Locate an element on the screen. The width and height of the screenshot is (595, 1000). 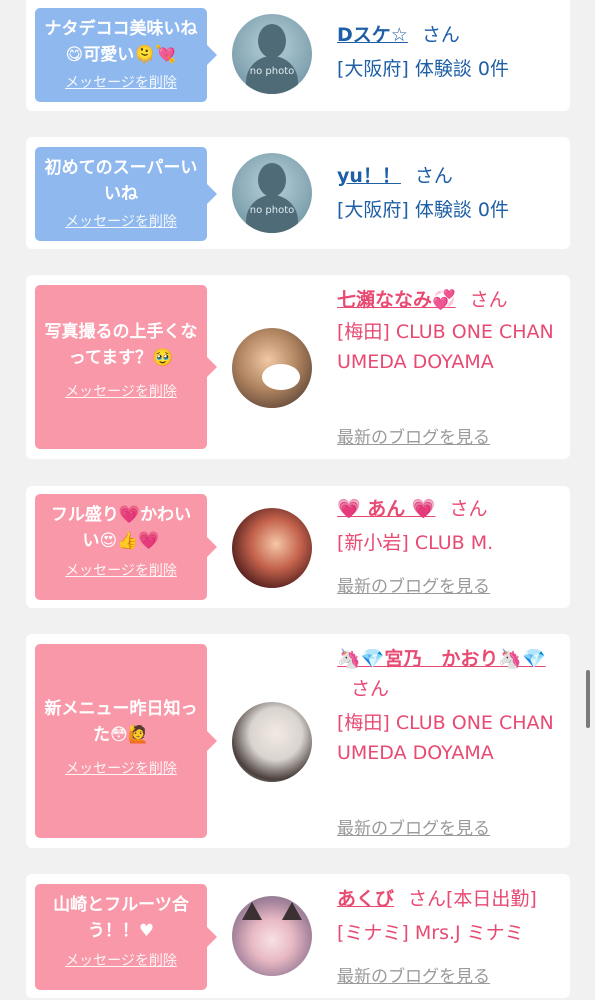
sender-line: Dスケ☆ さん is located at coordinates (448, 35).